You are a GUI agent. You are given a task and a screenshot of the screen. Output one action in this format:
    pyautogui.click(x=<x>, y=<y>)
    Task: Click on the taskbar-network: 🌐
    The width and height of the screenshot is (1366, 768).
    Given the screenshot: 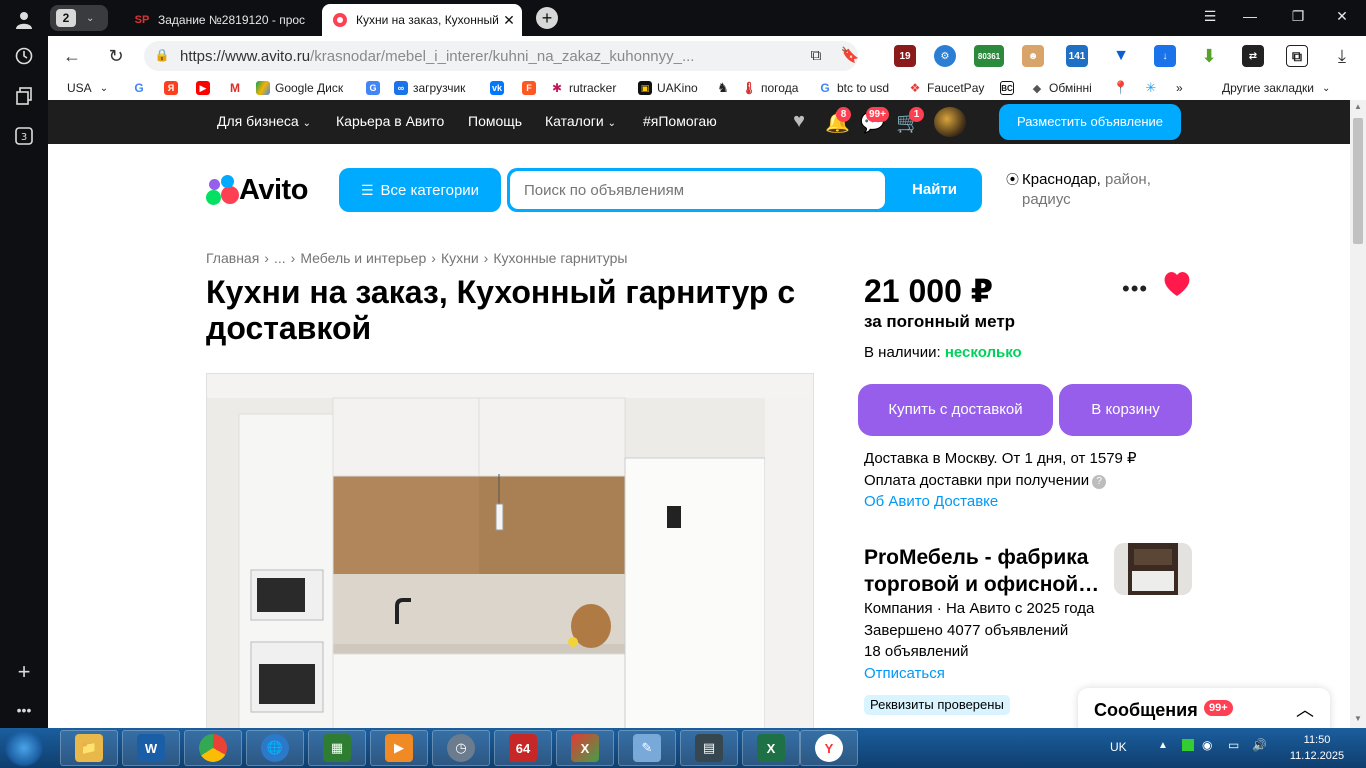 What is the action you would take?
    pyautogui.click(x=275, y=748)
    